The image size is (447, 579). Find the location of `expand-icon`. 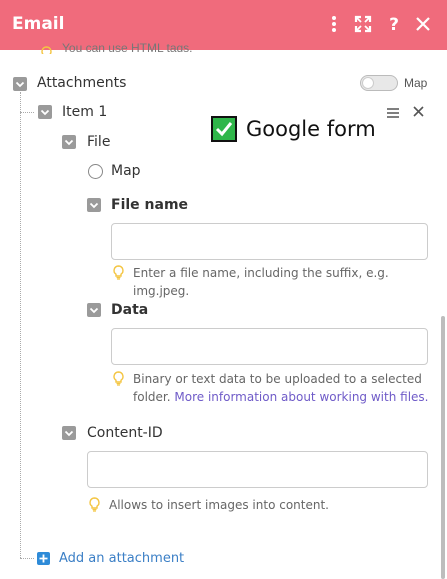

expand-icon is located at coordinates (363, 24).